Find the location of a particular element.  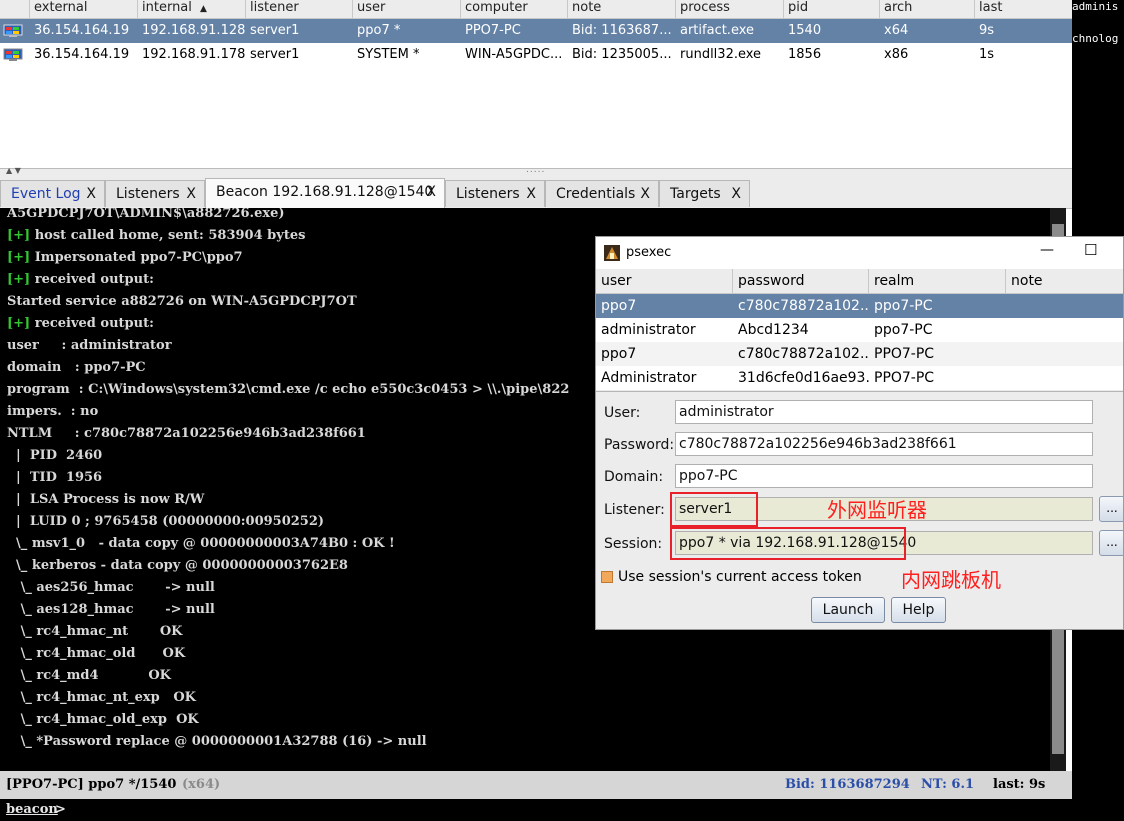

console-line: | LUID 0 ; 9765458 (00000000:00950252) is located at coordinates (165, 522).